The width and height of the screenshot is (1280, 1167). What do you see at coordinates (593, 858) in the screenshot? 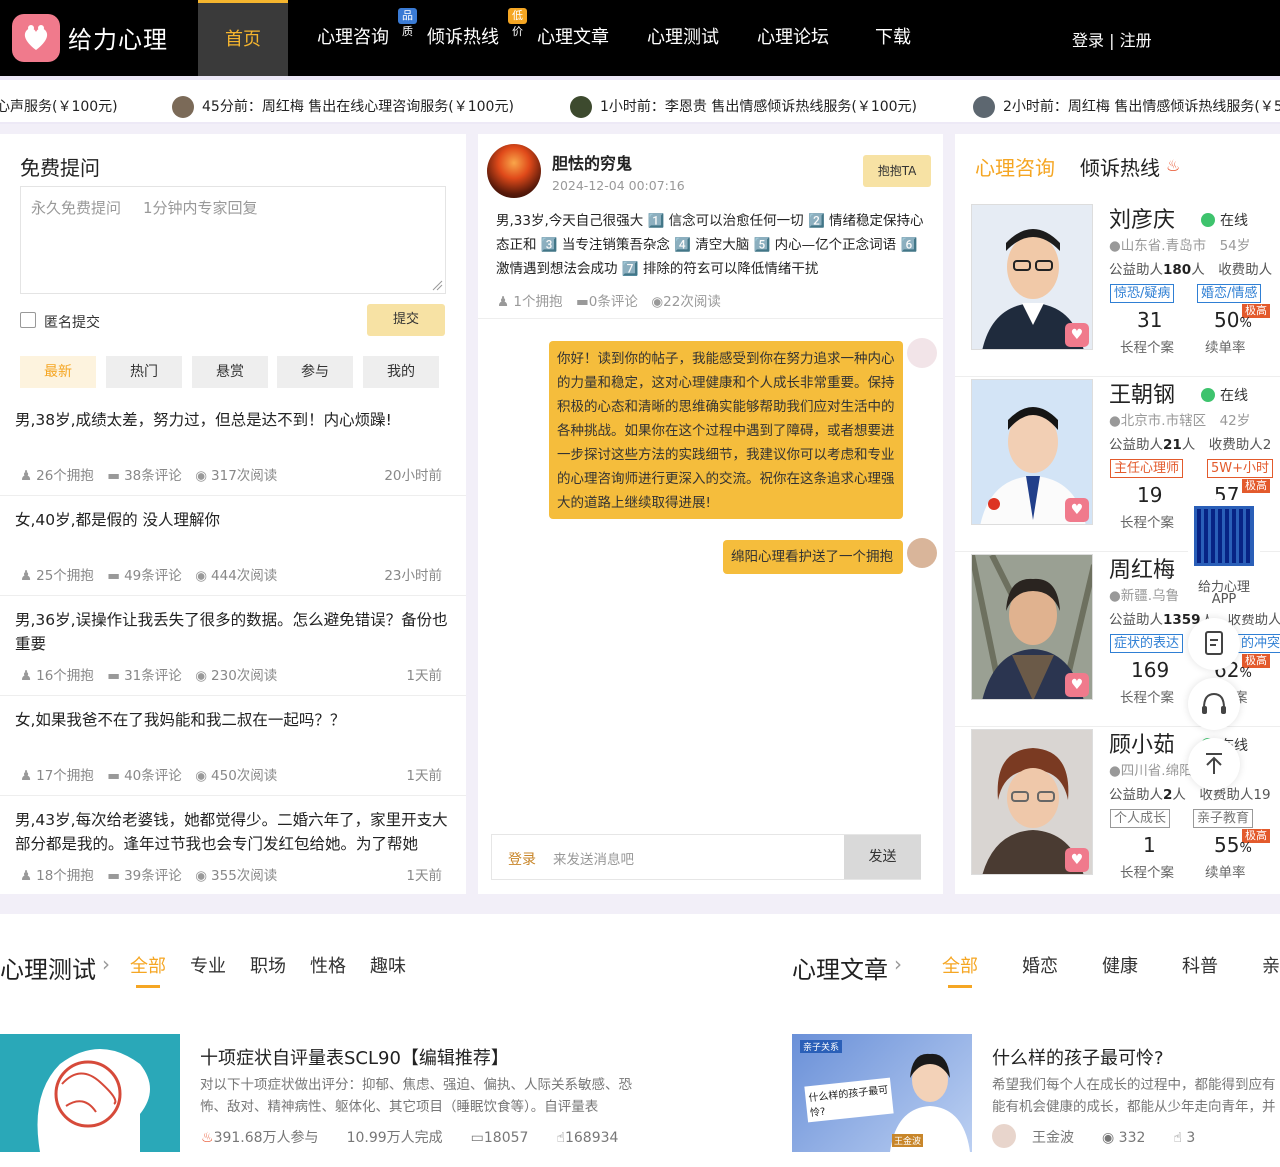
I see `message-input: 来发送消息吧` at bounding box center [593, 858].